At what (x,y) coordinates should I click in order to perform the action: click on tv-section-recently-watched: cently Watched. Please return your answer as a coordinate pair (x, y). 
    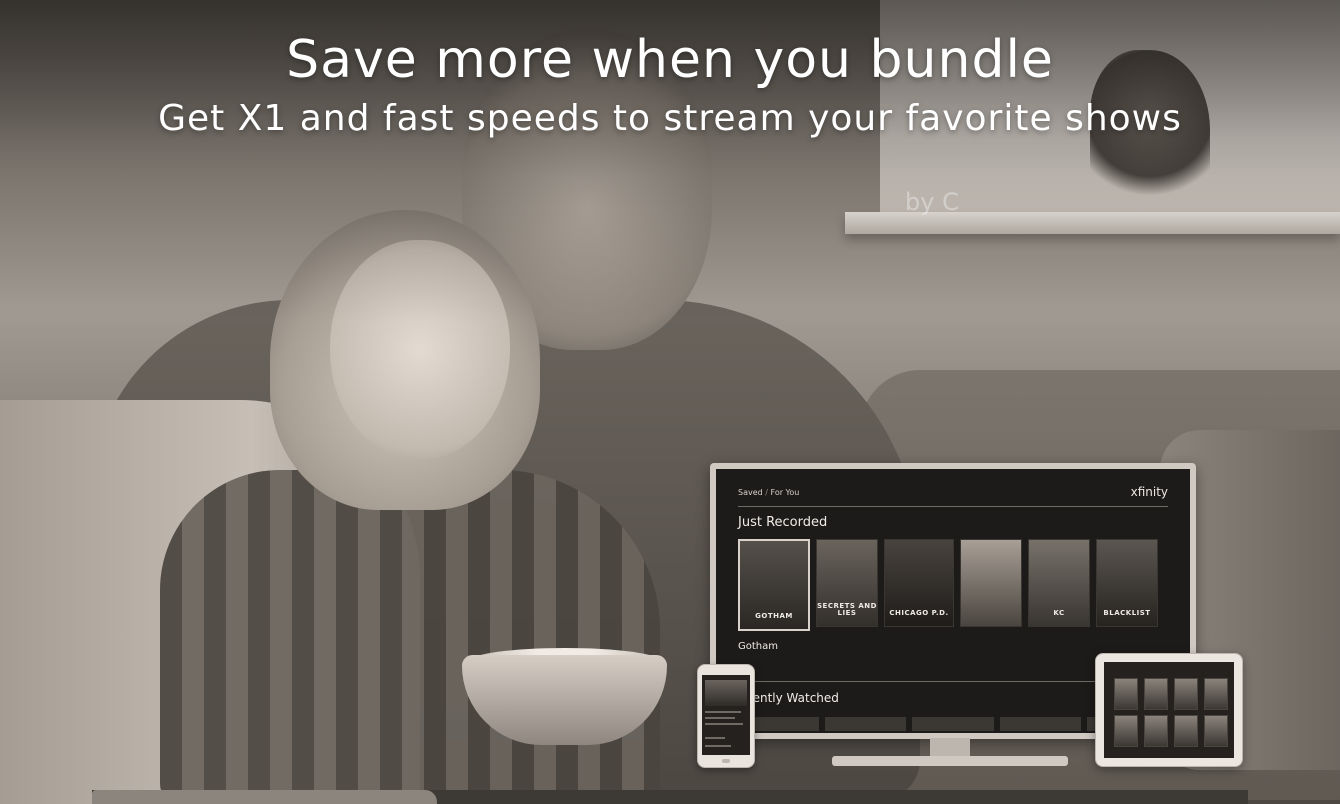
    Looking at the image, I should click on (792, 698).